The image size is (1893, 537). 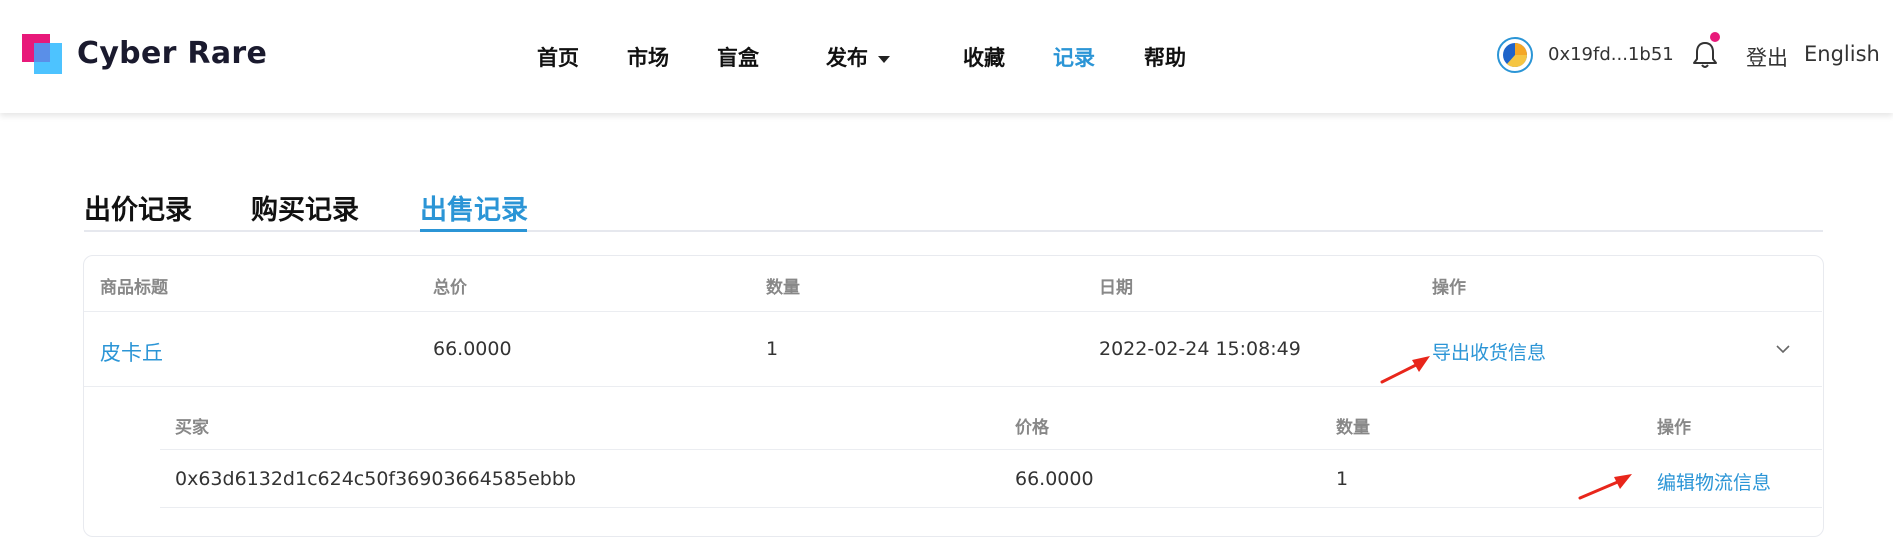 What do you see at coordinates (474, 207) in the screenshot?
I see `tab-sales-records: 出售记录` at bounding box center [474, 207].